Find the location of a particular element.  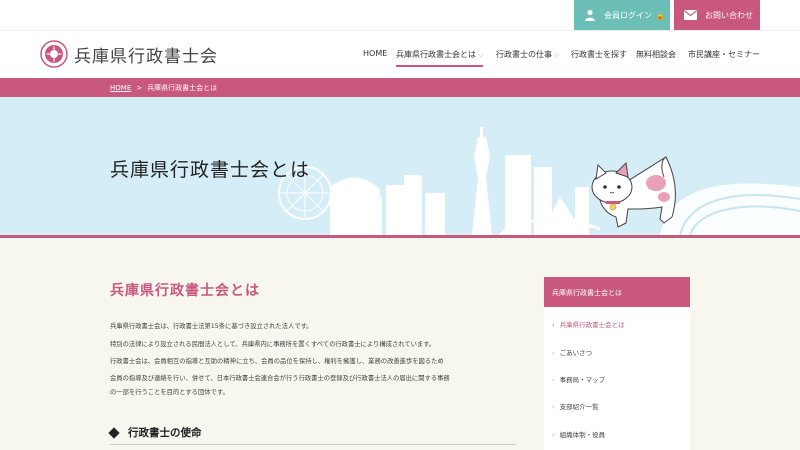

diamond-bullet-icon is located at coordinates (114, 432).